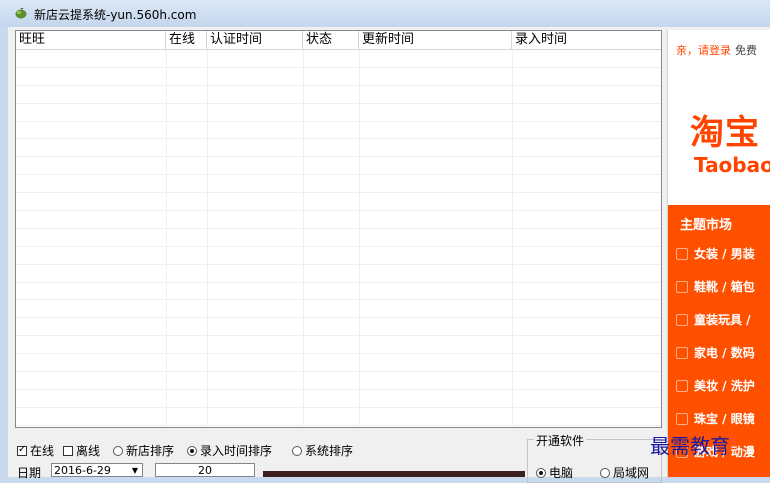  I want to click on market-item-label: 美妆 / 洗护, so click(724, 386).